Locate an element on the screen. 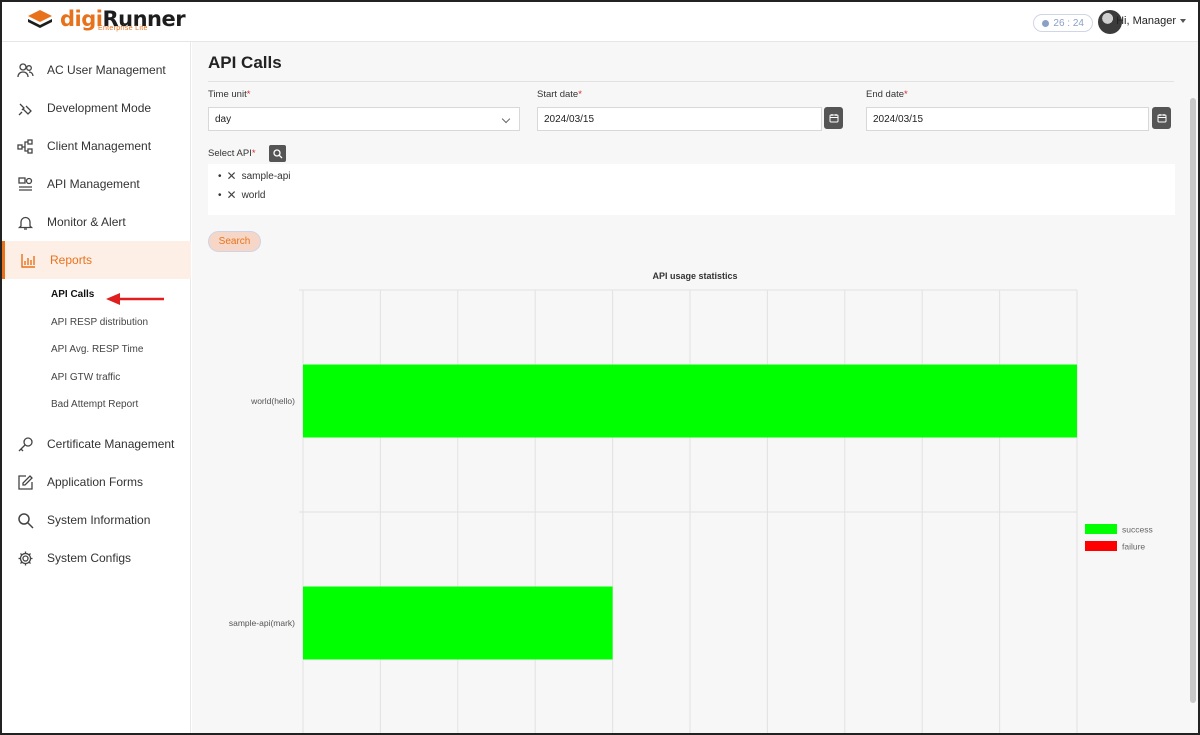  sidebar-item-label: Client Management is located at coordinates (99, 146).